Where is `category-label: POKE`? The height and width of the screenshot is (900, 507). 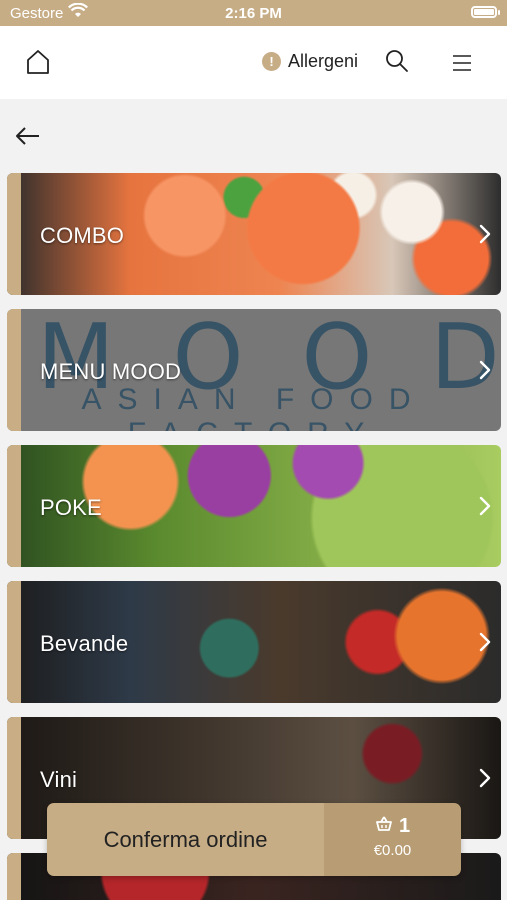
category-label: POKE is located at coordinates (71, 507).